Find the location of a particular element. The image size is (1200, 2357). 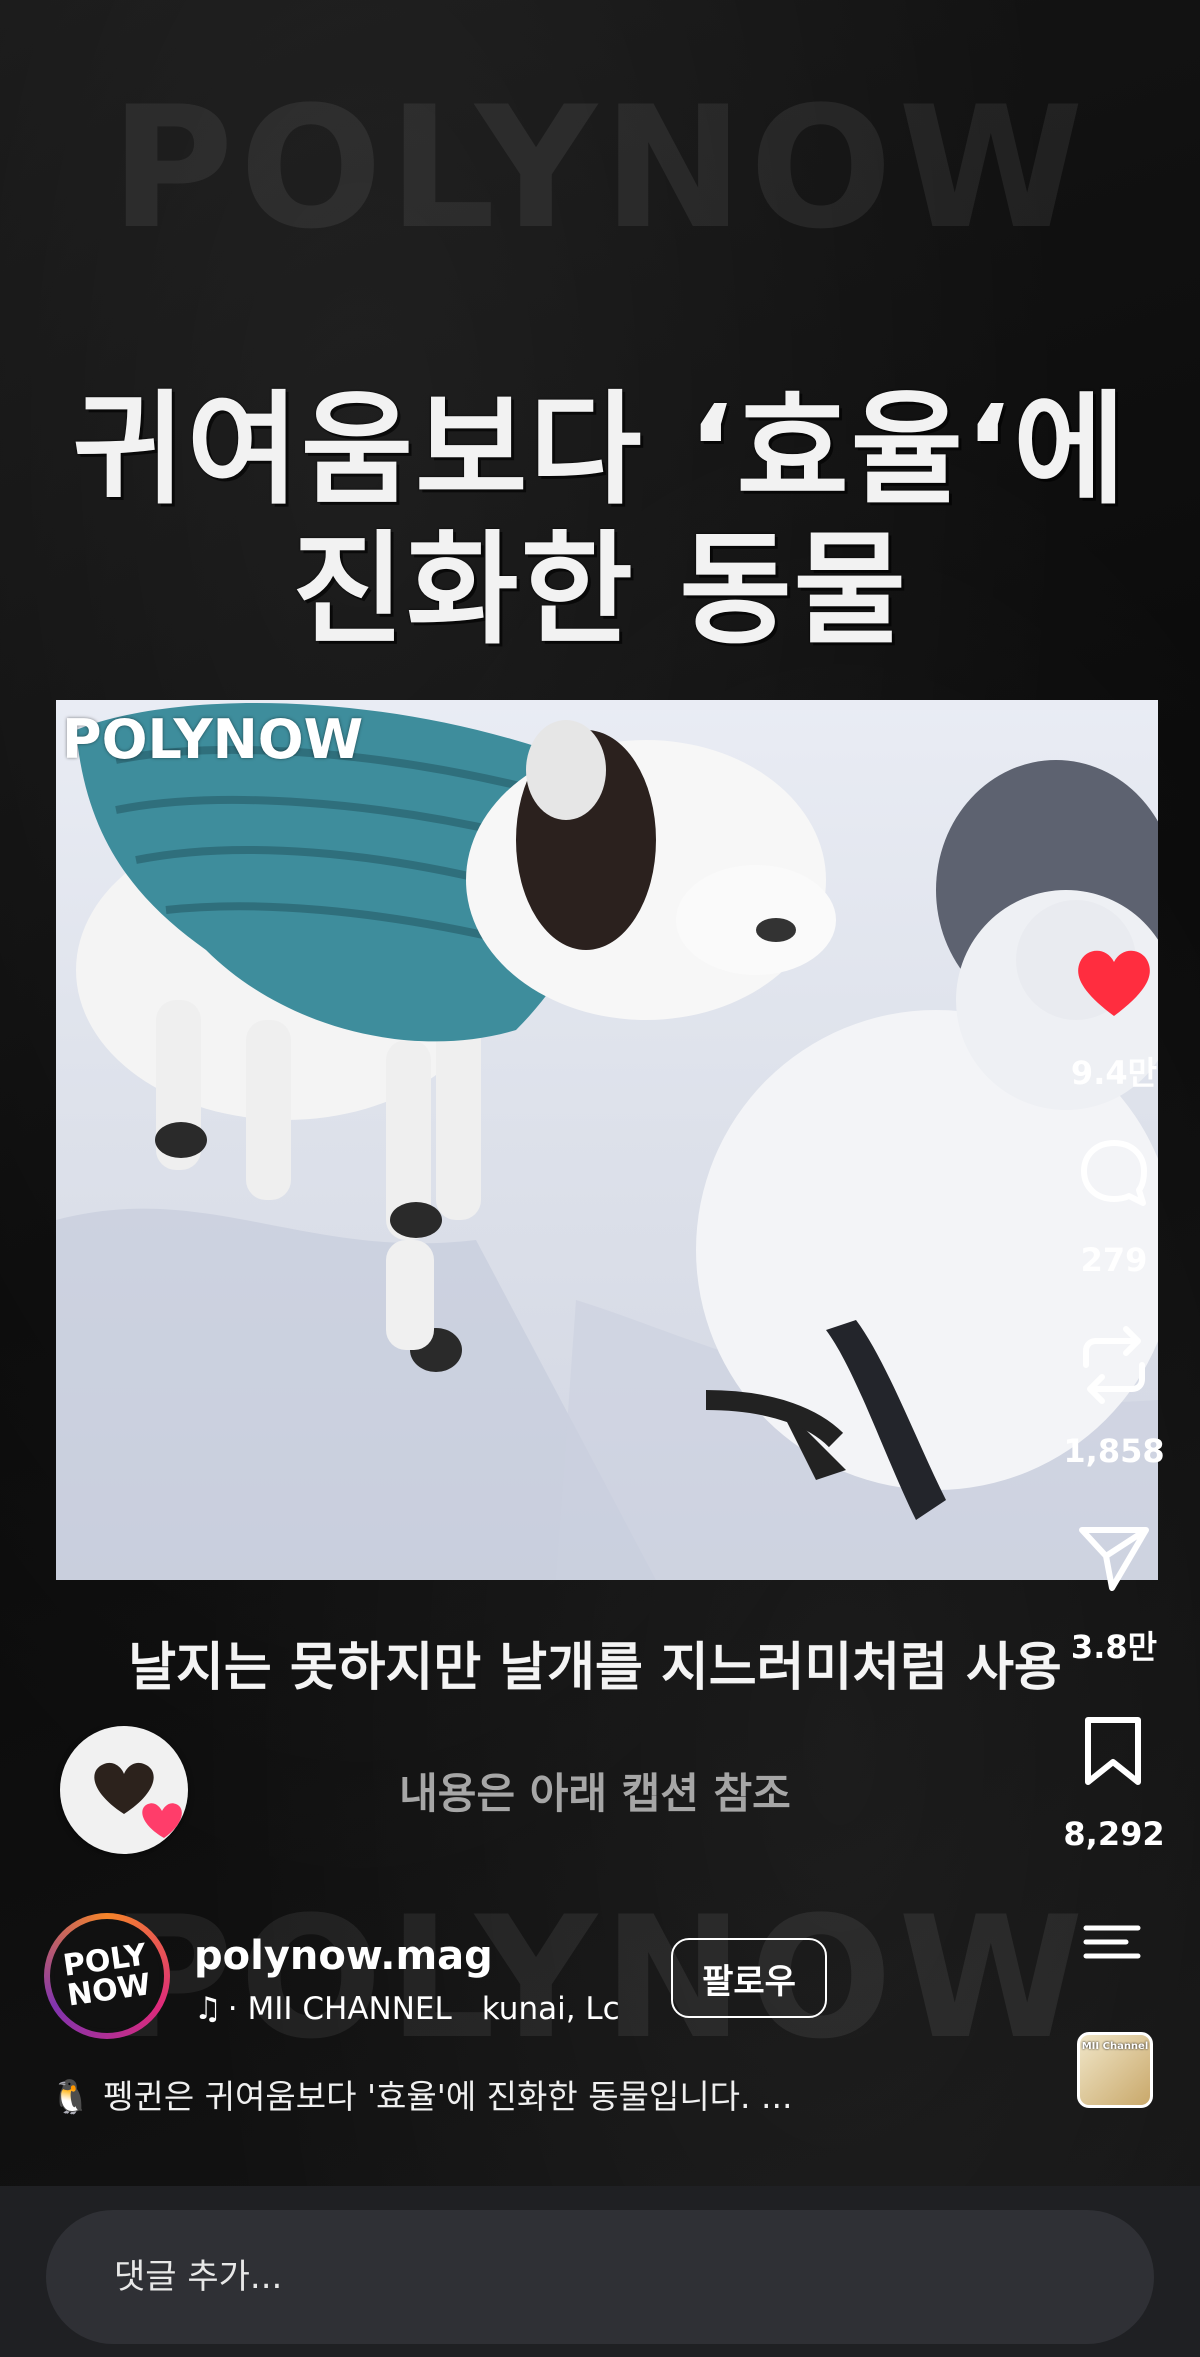

music-info: ♫ · MII CHANNEL kunai, Lc is located at coordinates (444, 2009).